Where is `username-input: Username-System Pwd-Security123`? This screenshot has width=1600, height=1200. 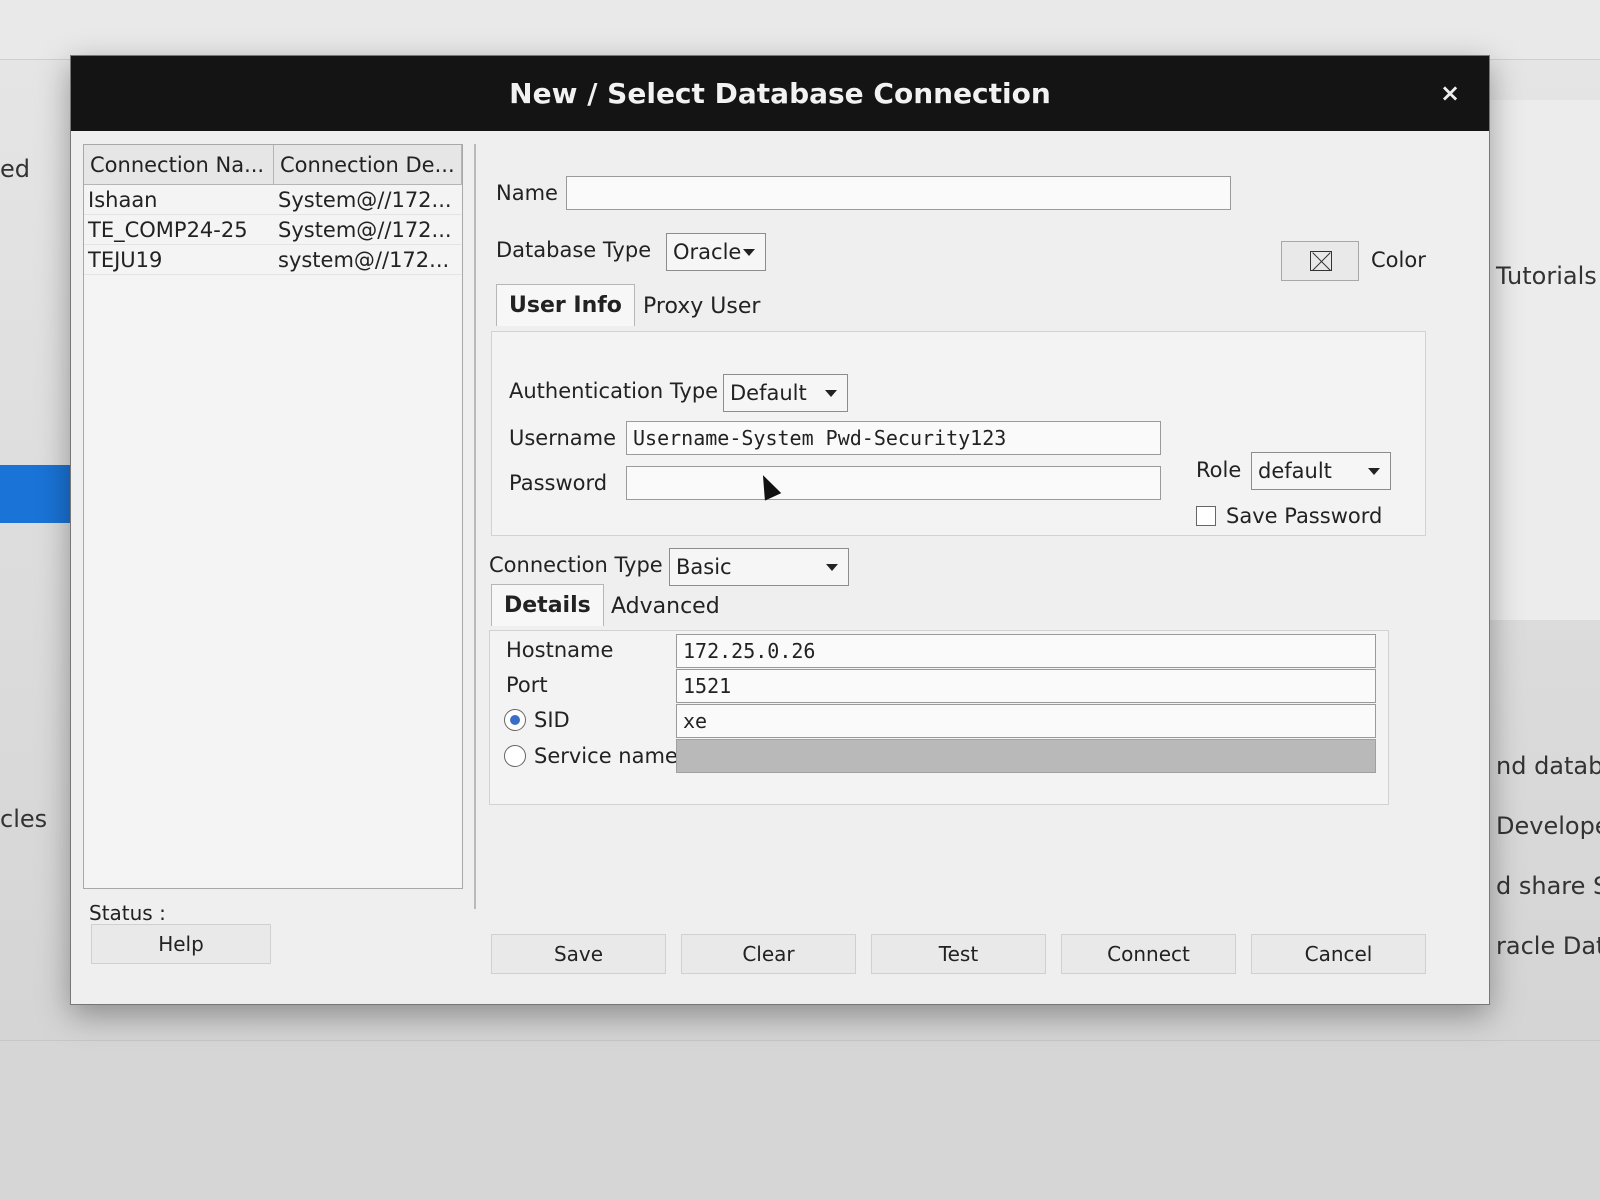 username-input: Username-System Pwd-Security123 is located at coordinates (893, 438).